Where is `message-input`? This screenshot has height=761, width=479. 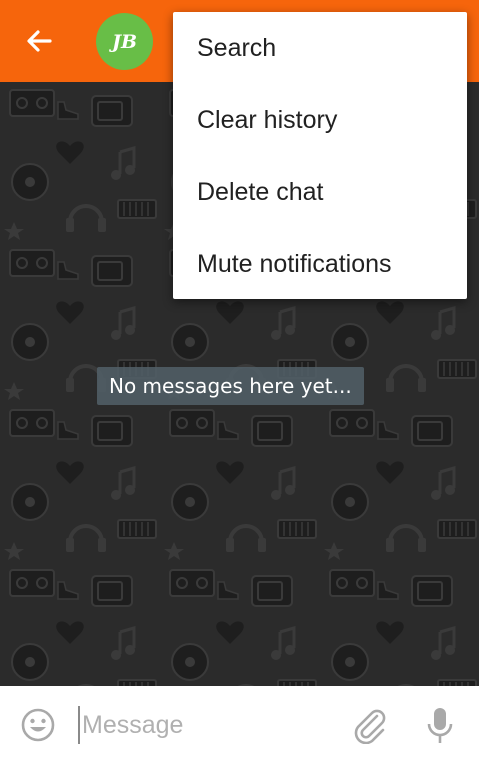
message-input is located at coordinates (210, 725).